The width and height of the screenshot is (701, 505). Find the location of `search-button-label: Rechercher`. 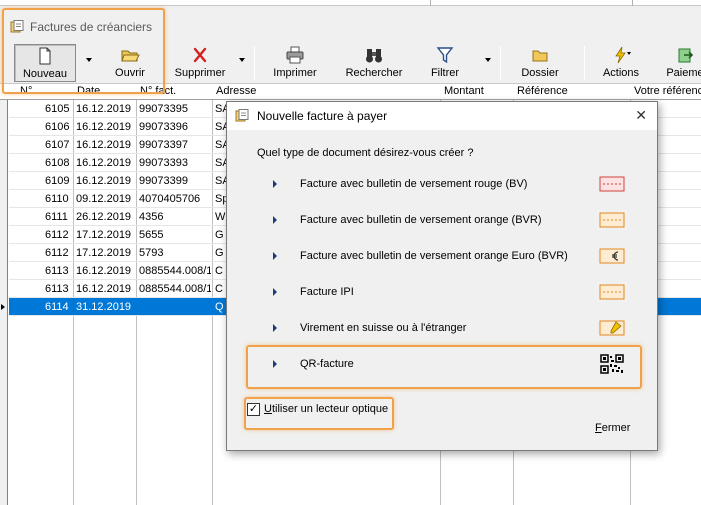

search-button-label: Rechercher is located at coordinates (374, 73).